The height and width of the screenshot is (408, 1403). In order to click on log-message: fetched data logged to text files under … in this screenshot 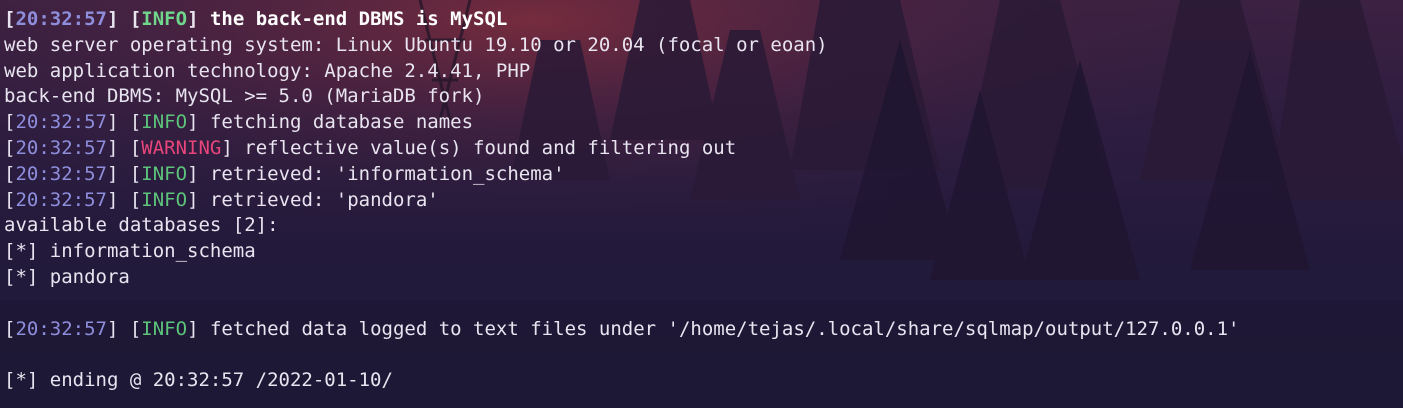, I will do `click(719, 328)`.